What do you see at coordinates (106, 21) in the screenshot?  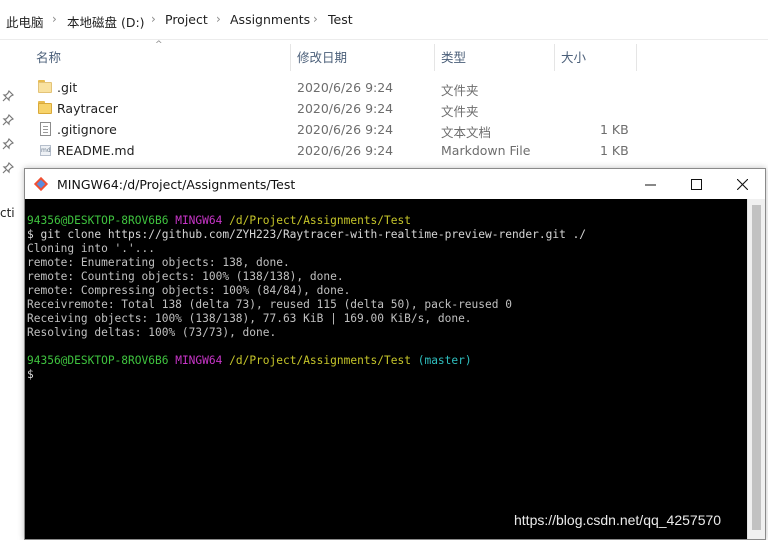 I see `breadcrumb-drive-d: 本地磁盘 (D:)` at bounding box center [106, 21].